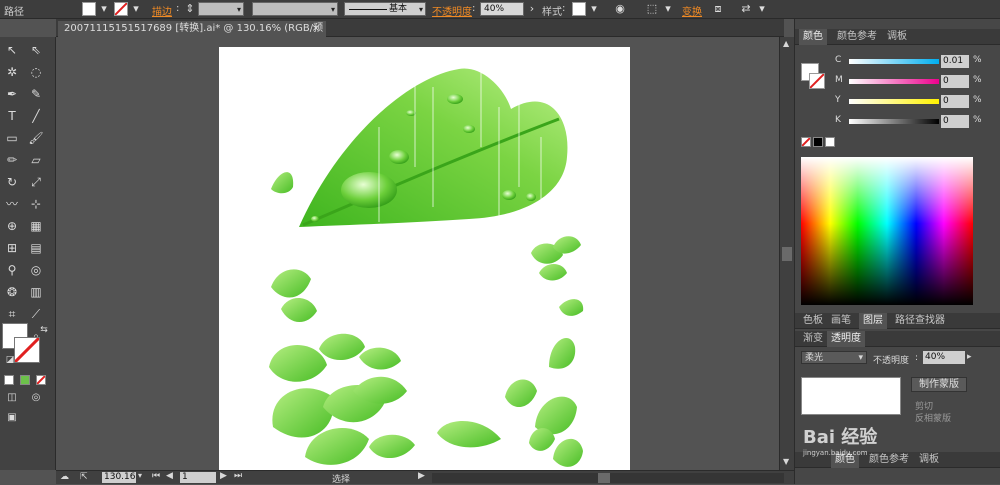  I want to click on tab-layers: 图层, so click(873, 321).